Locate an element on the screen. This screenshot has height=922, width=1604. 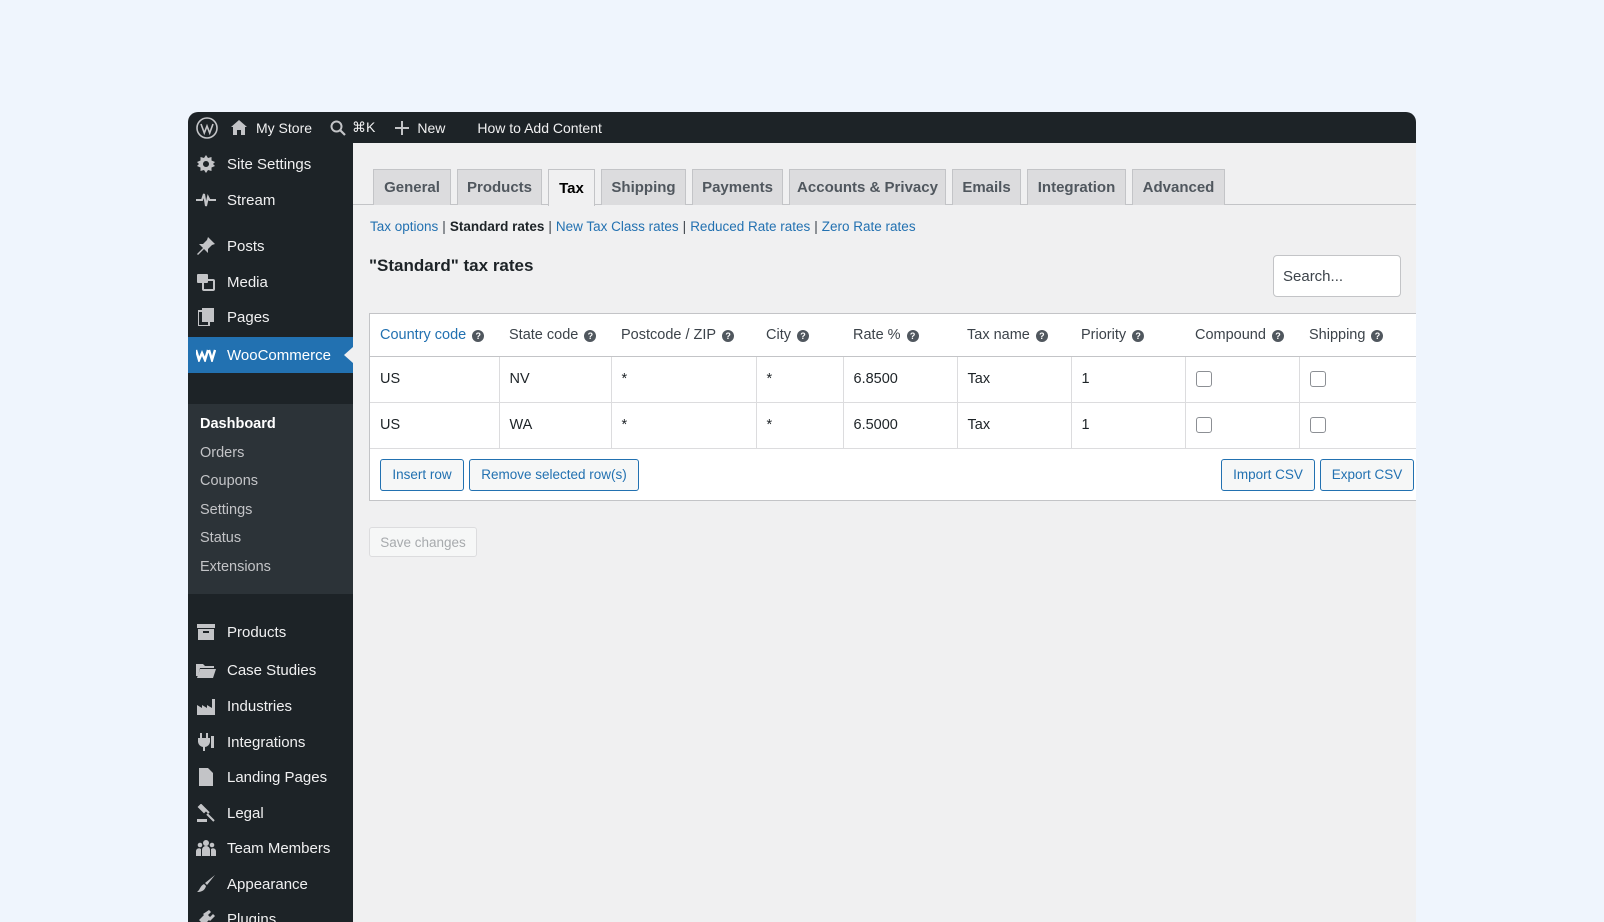
submenu-item-coupons: Coupons is located at coordinates (229, 481).